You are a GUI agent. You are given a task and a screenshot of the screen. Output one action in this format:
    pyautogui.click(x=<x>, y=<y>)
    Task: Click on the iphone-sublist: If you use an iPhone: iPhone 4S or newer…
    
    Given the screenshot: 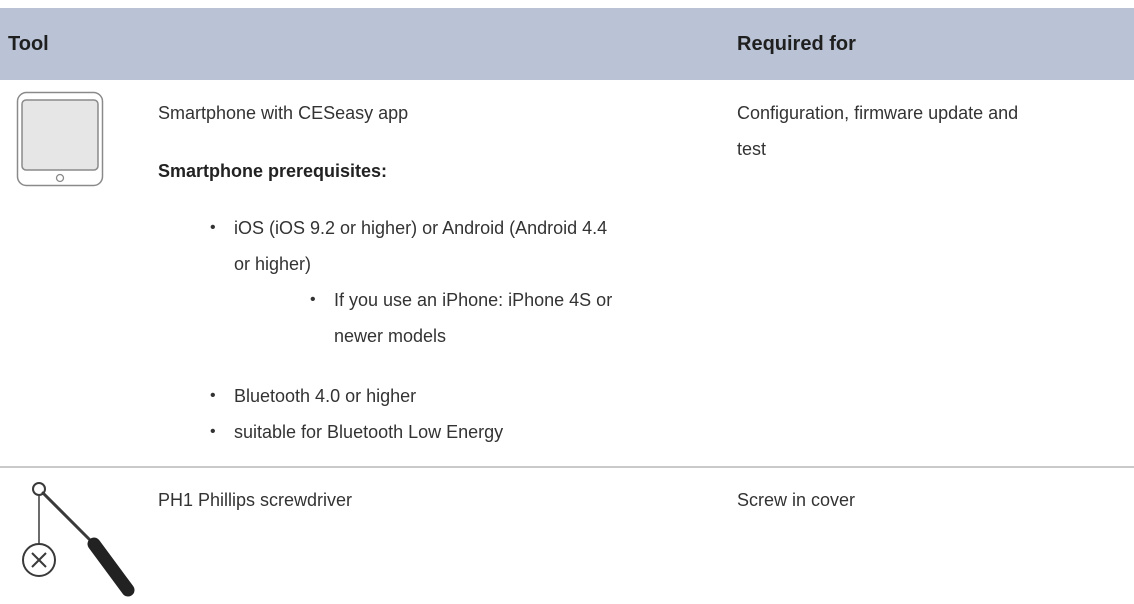 What is the action you would take?
    pyautogui.click(x=542, y=318)
    